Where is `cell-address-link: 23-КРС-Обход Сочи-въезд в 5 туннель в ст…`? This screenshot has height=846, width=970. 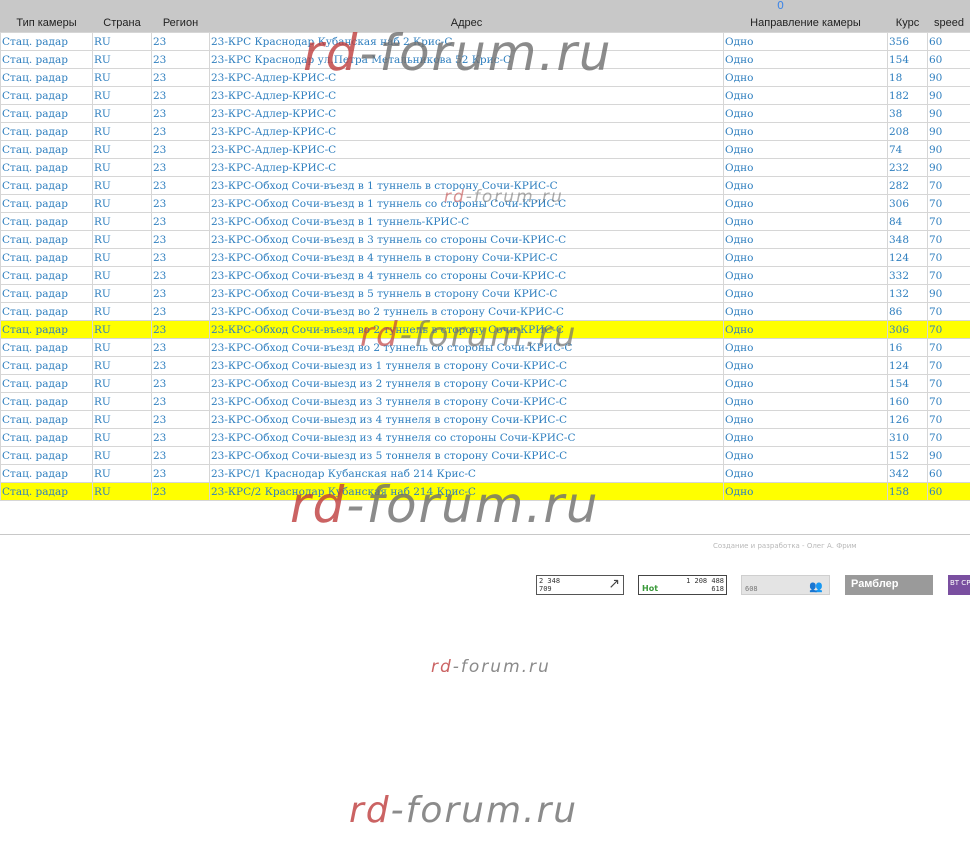
cell-address-link: 23-КРС-Обход Сочи-въезд в 5 туннель в ст… is located at coordinates (384, 294).